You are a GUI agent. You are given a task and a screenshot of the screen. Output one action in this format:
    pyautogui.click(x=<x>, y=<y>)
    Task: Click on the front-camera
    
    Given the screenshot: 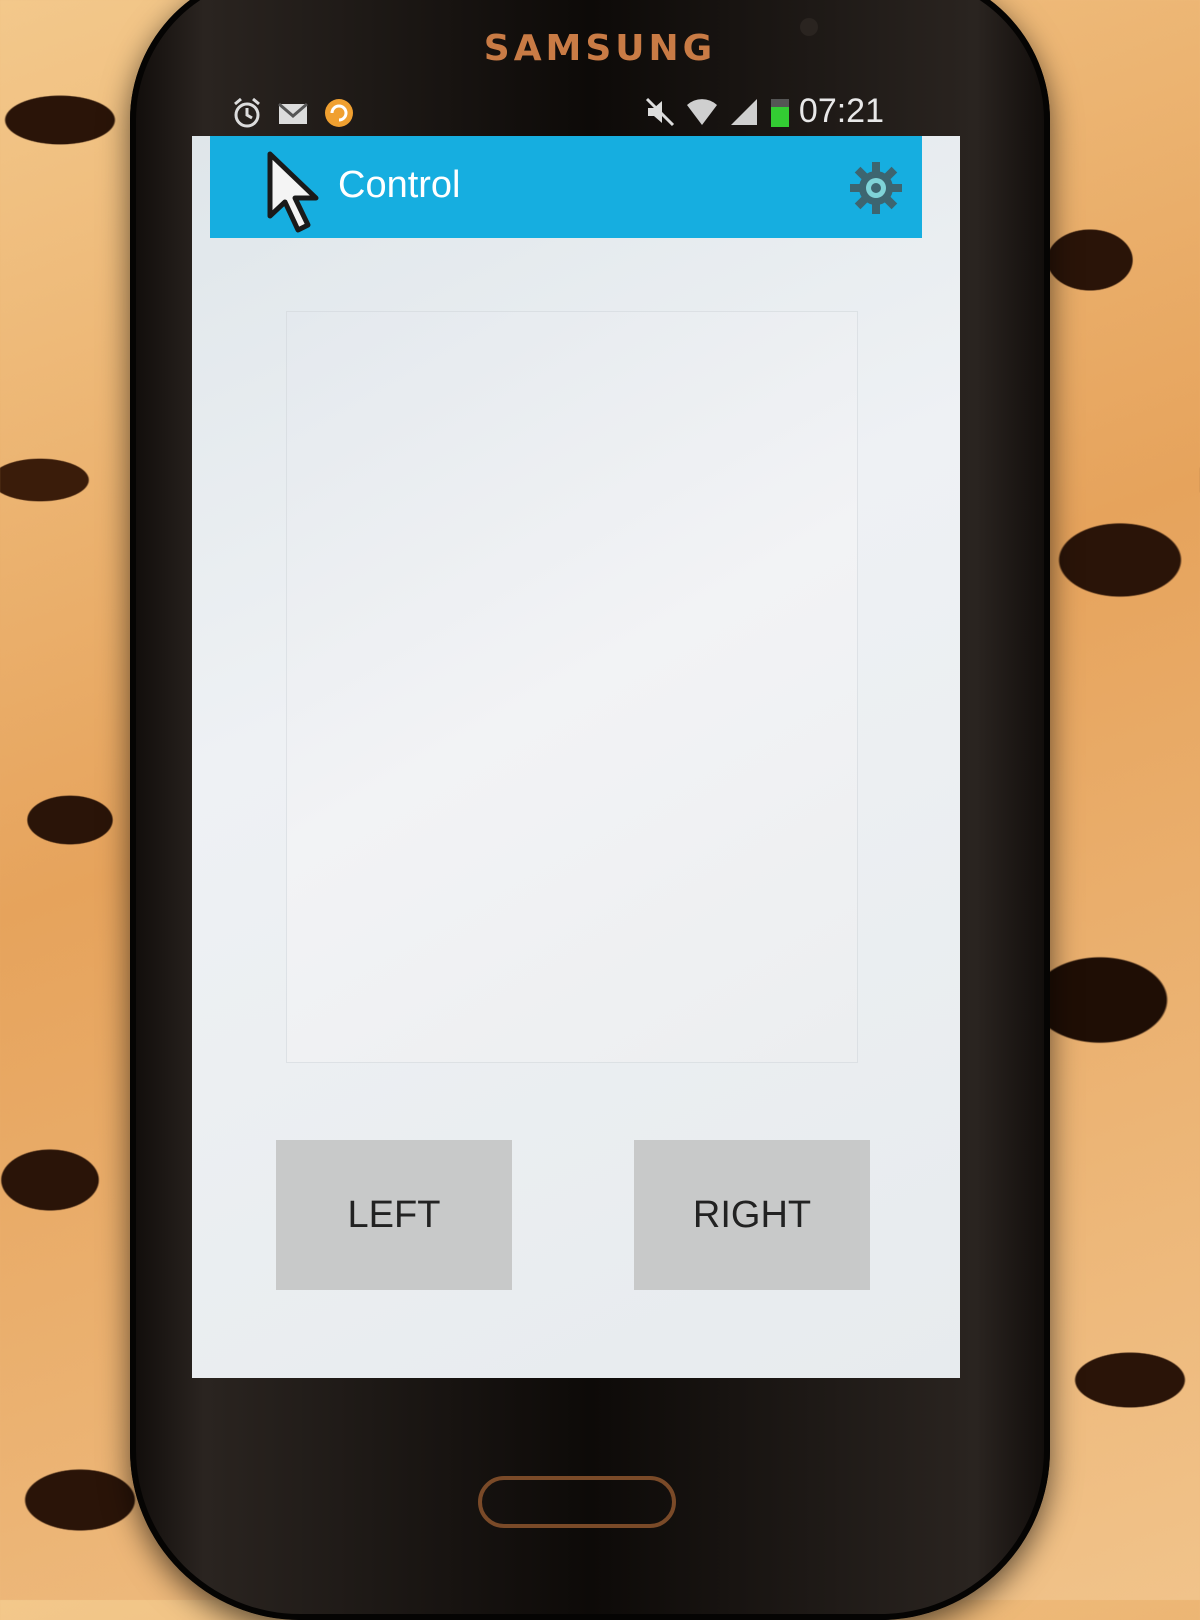 What is the action you would take?
    pyautogui.click(x=809, y=27)
    